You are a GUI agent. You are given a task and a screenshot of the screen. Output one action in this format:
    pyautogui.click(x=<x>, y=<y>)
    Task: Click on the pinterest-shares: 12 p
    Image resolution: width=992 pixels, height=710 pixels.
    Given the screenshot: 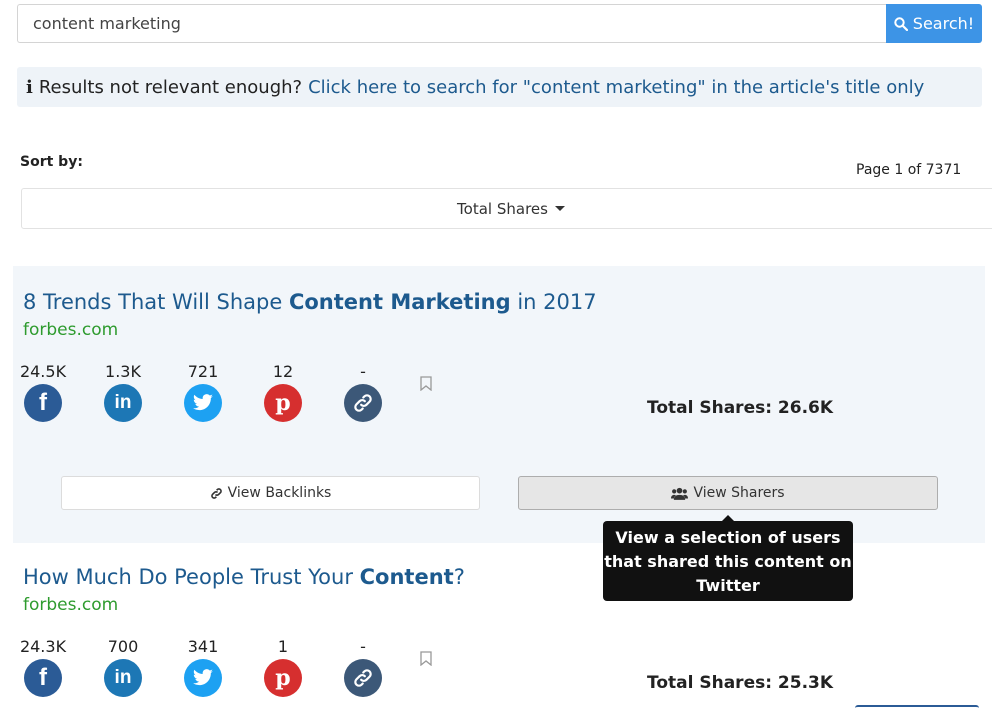 What is the action you would take?
    pyautogui.click(x=283, y=392)
    